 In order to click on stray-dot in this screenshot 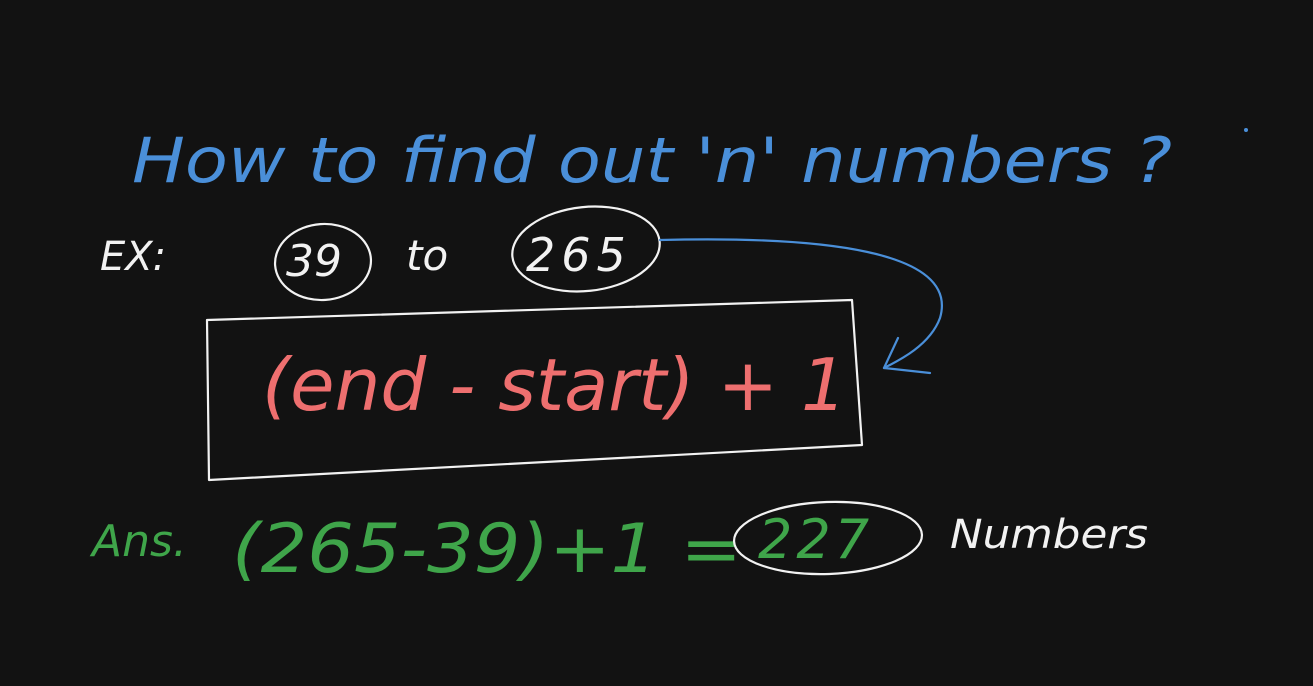, I will do `click(1246, 130)`.